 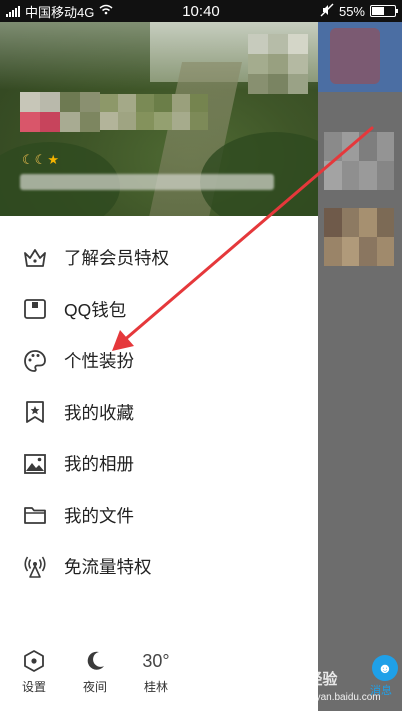 I want to click on menu-item-personalization: 个性装扮, so click(x=159, y=361).